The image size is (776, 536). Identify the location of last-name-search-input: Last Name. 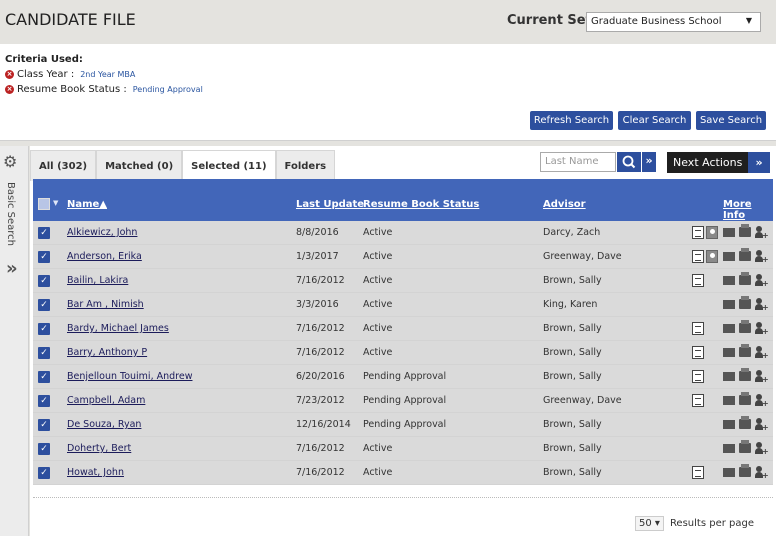
(578, 162).